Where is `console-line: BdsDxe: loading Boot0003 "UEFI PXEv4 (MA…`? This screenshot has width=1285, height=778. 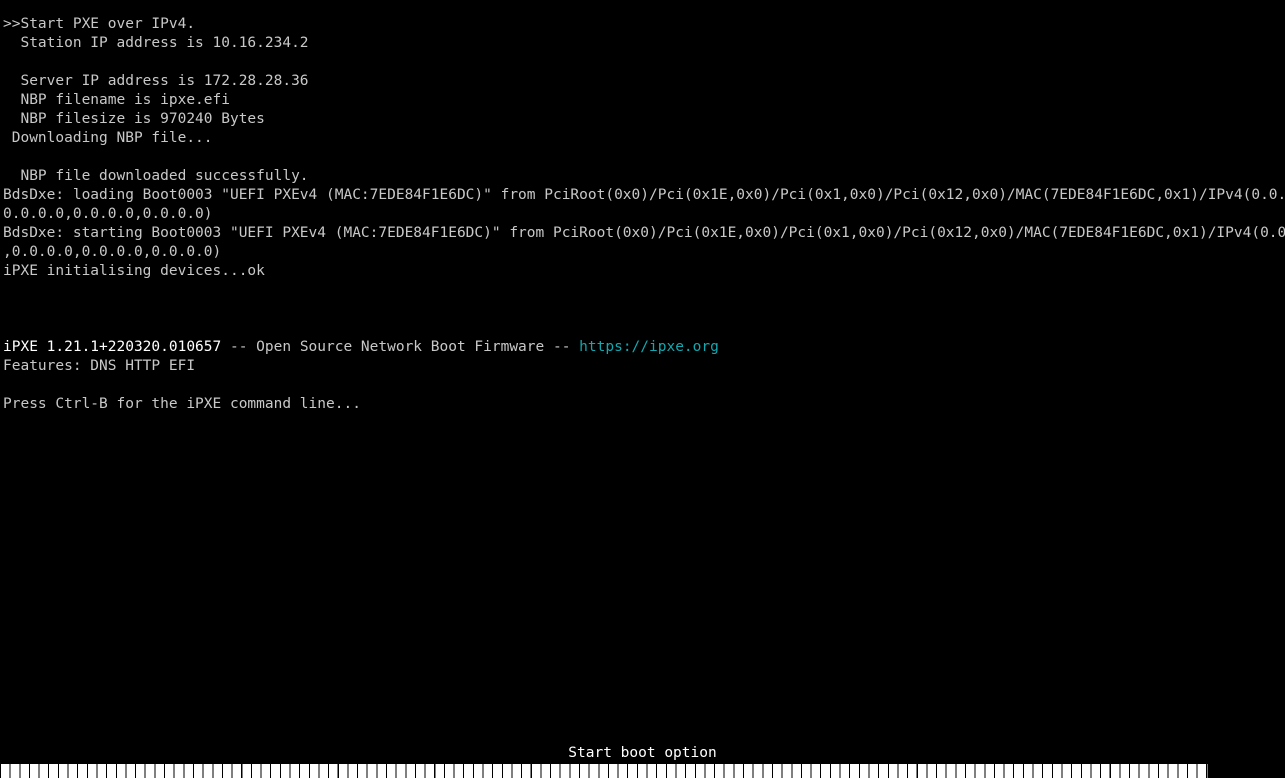
console-line: BdsDxe: loading Boot0003 "UEFI PXEv4 (MA… is located at coordinates (644, 195).